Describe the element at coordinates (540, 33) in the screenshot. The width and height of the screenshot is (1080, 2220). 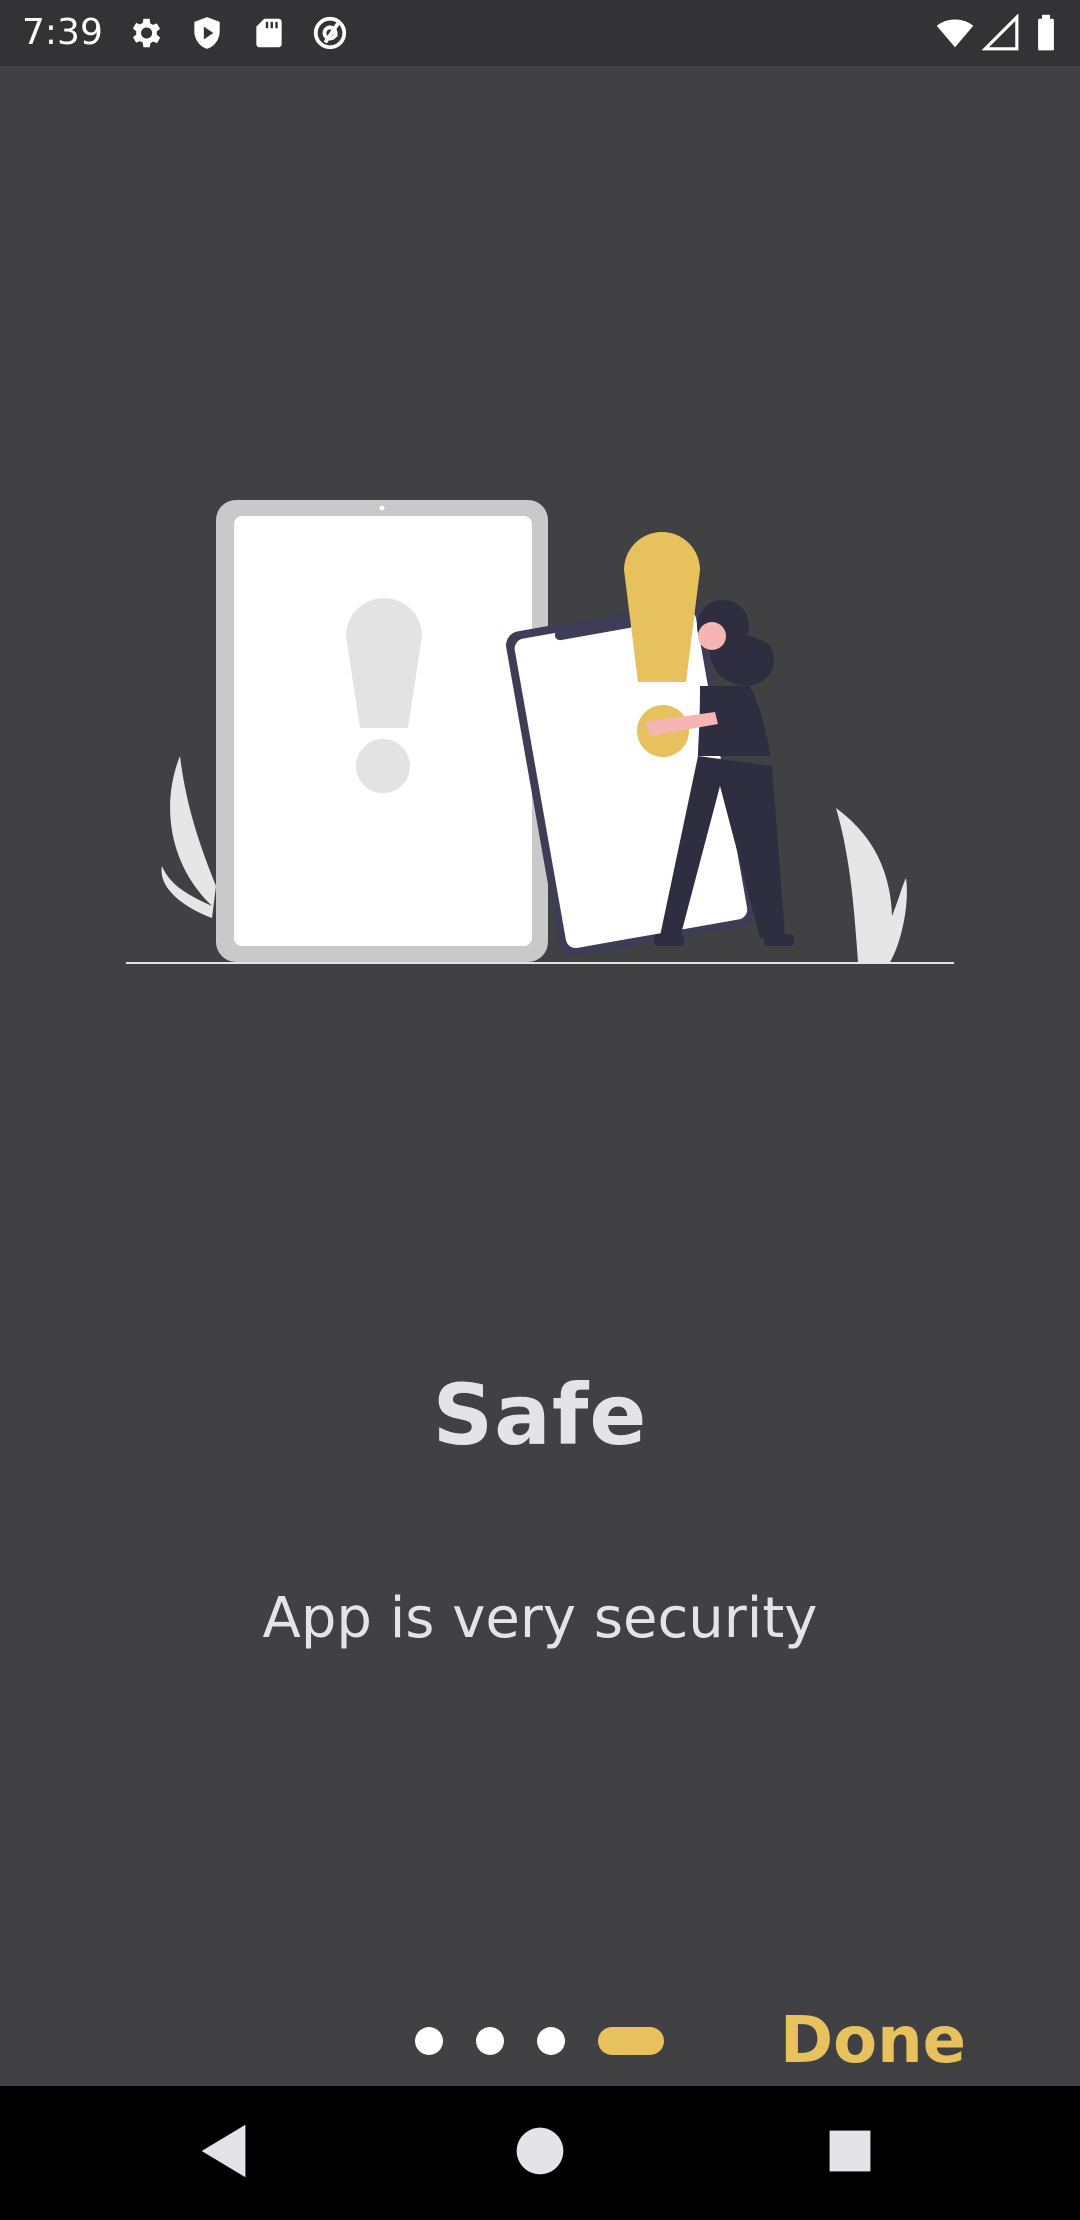
I see `status-bar: 7:39` at that location.